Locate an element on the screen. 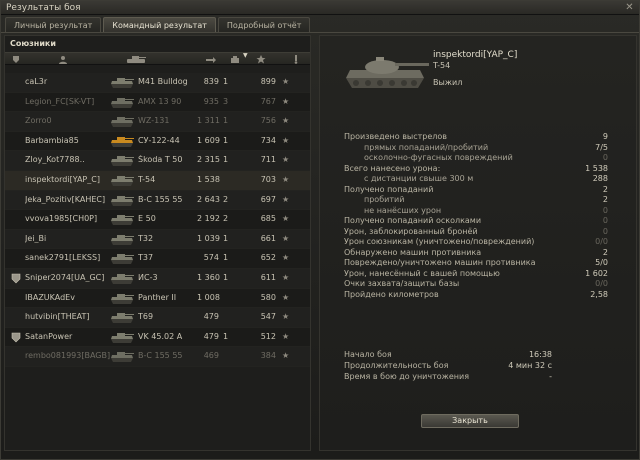  xp-value: 512 is located at coordinates (268, 336).